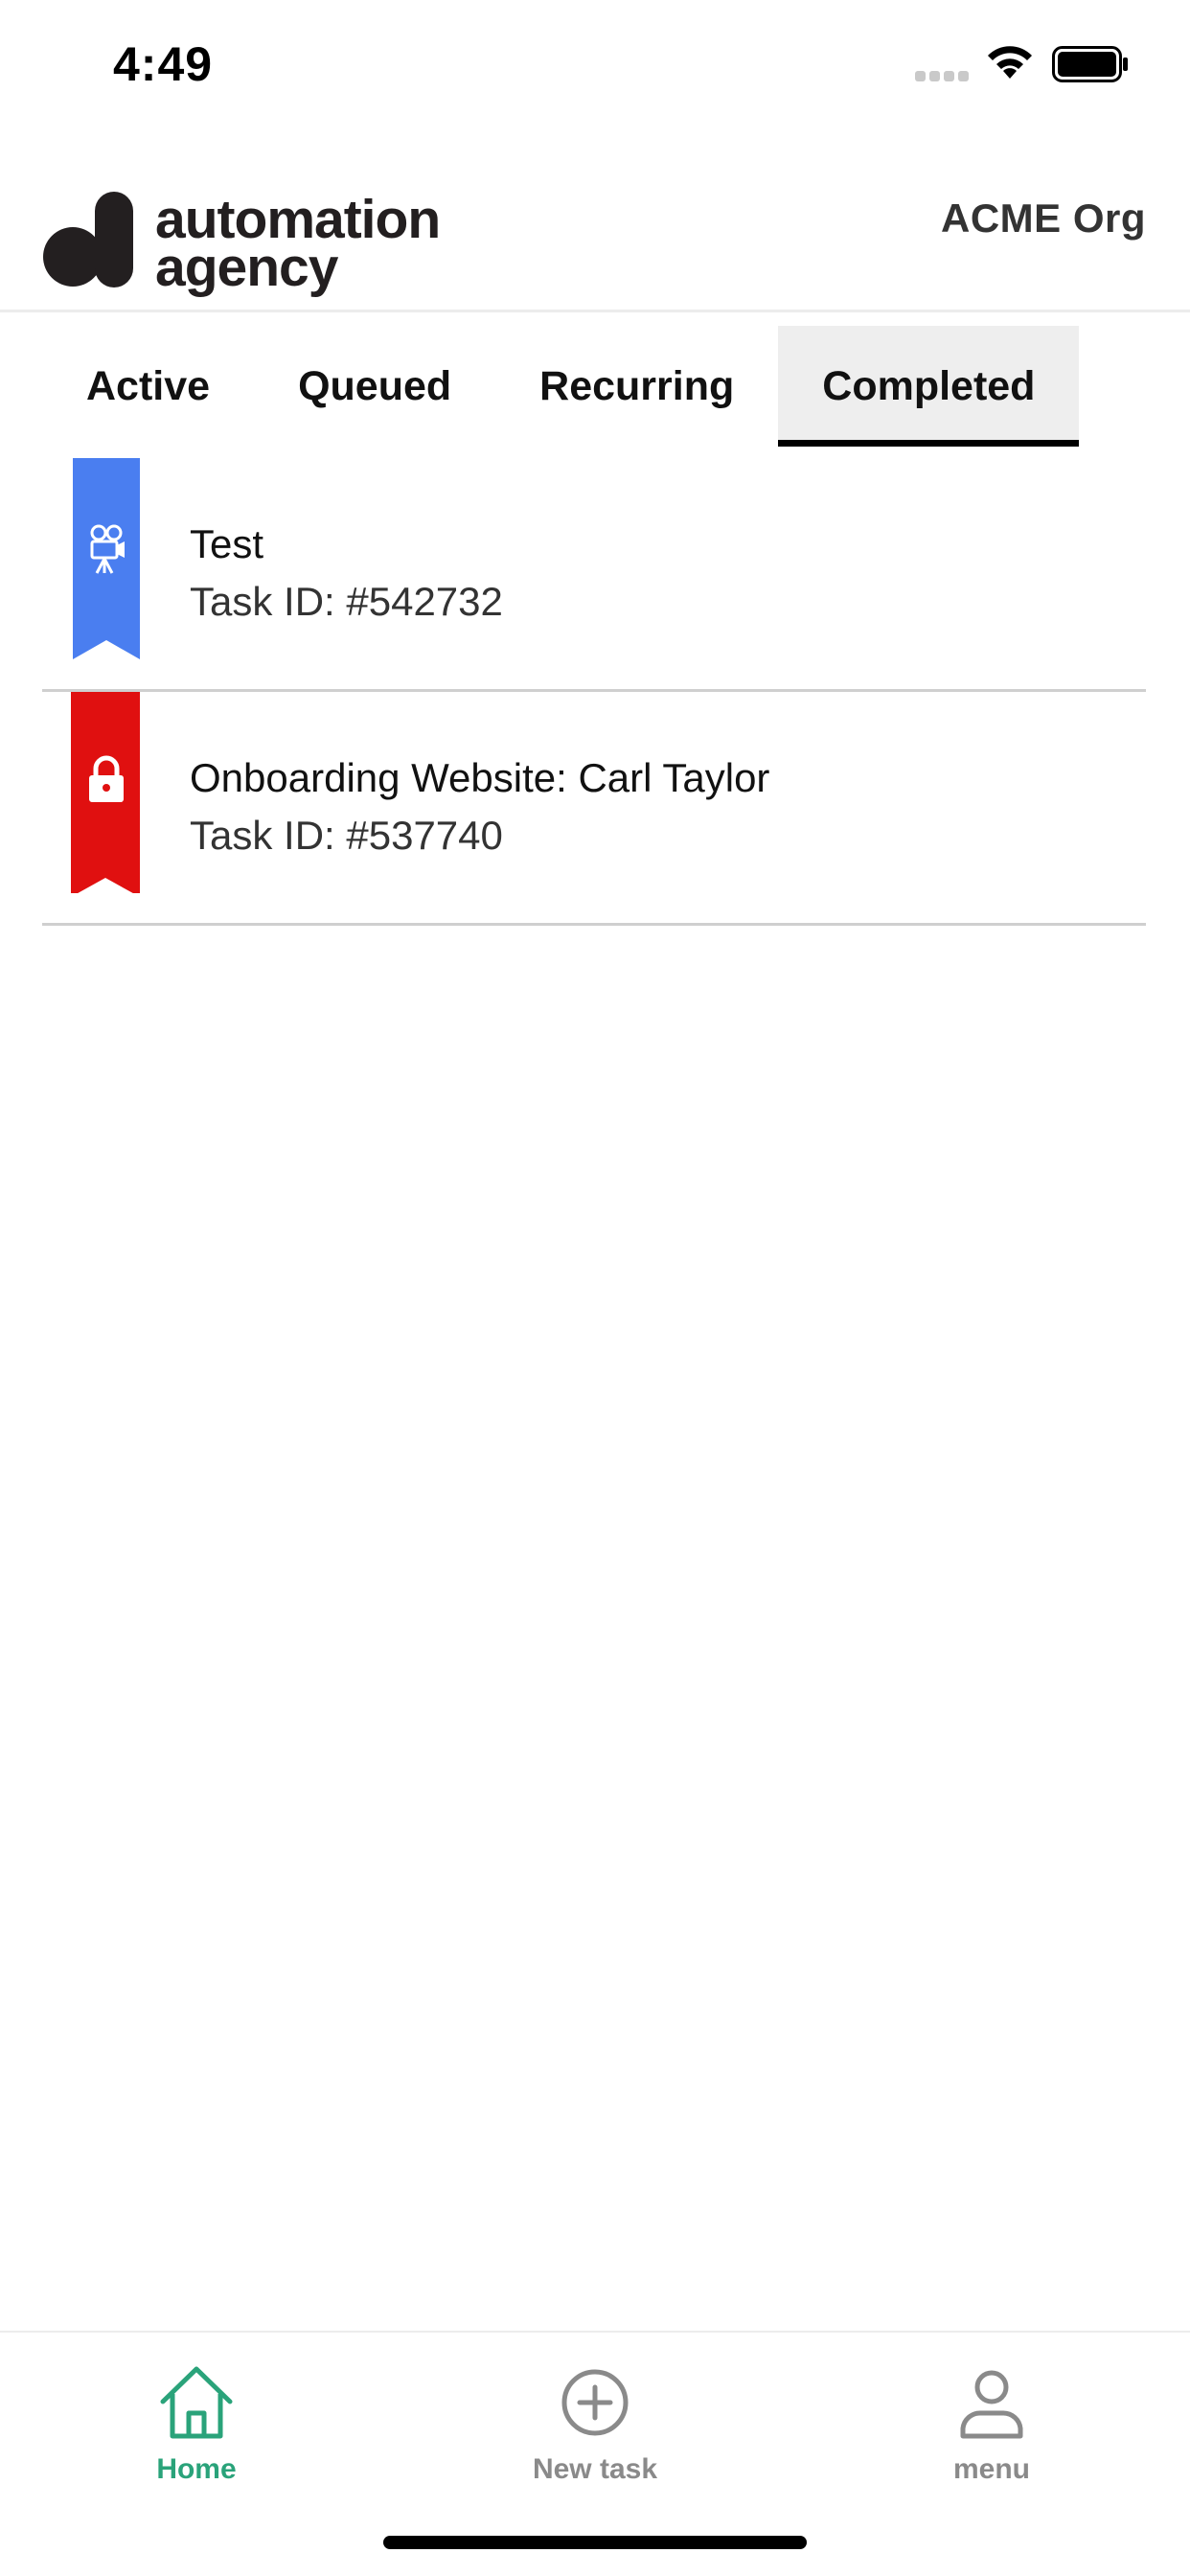 The height and width of the screenshot is (2576, 1190). I want to click on org-name: ACME Org, so click(1043, 219).